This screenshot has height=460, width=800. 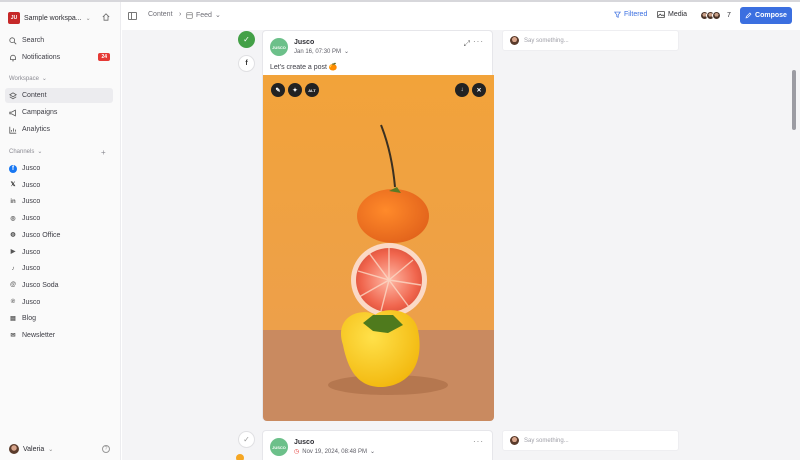 I want to click on pinterest-icon: ℗, so click(x=13, y=302).